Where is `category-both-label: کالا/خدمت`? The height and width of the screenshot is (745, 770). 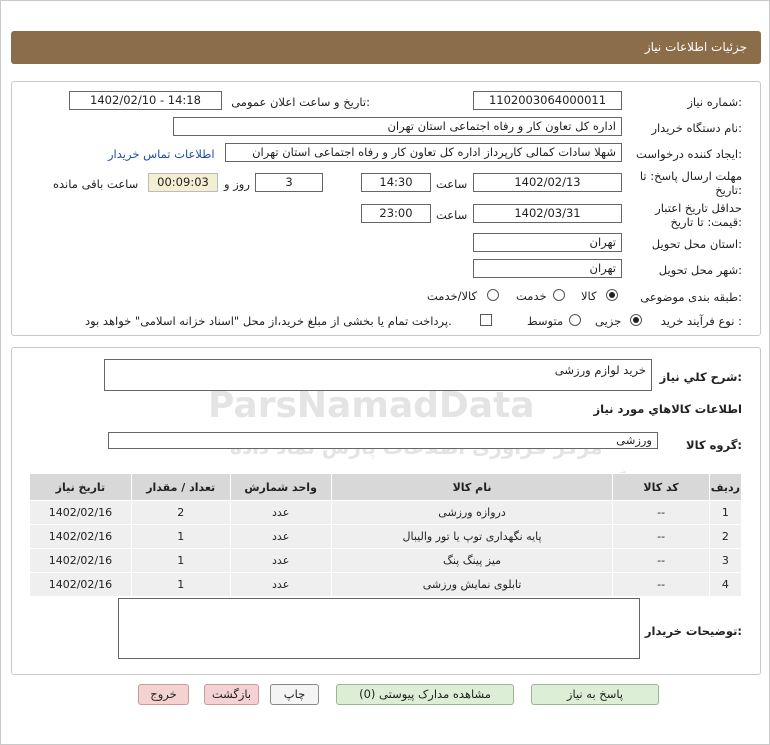 category-both-label: کالا/خدمت is located at coordinates (452, 296).